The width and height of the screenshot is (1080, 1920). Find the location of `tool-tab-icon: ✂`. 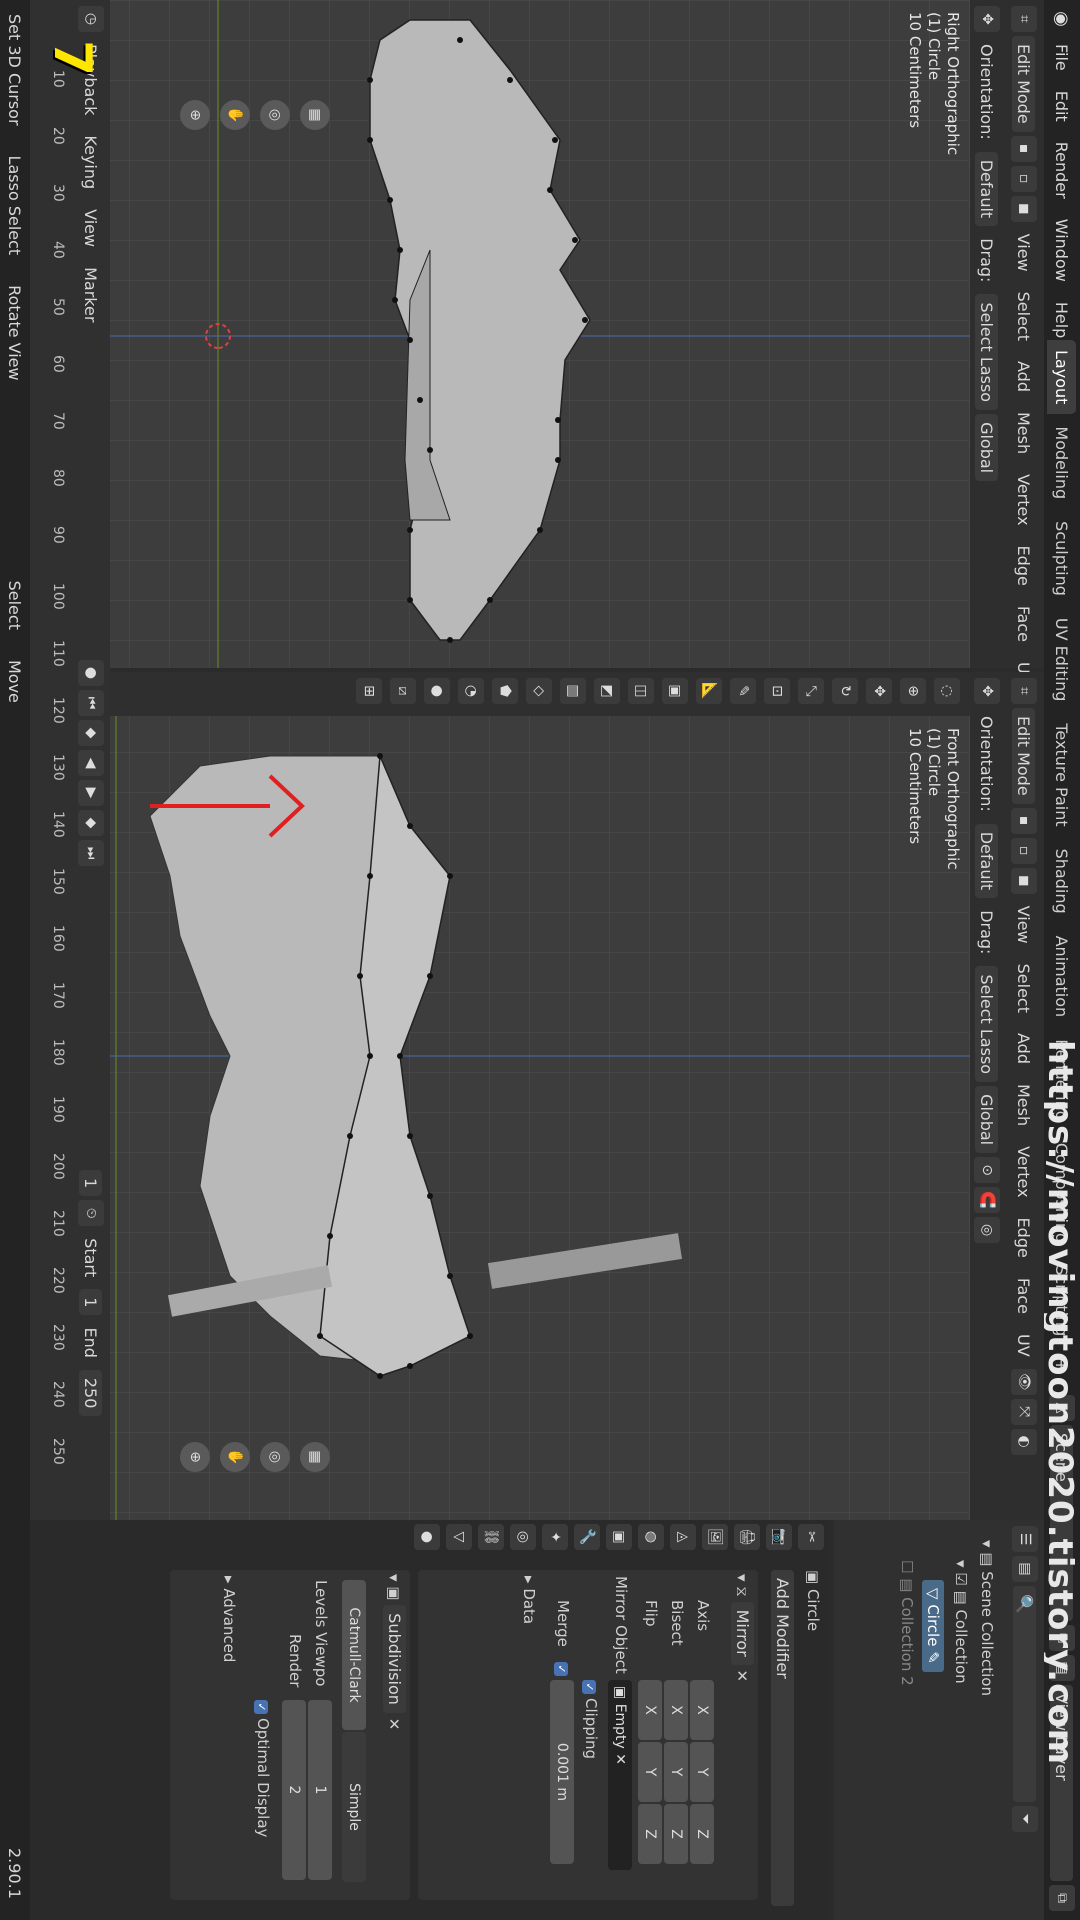

tool-tab-icon: ✂ is located at coordinates (811, 1537).